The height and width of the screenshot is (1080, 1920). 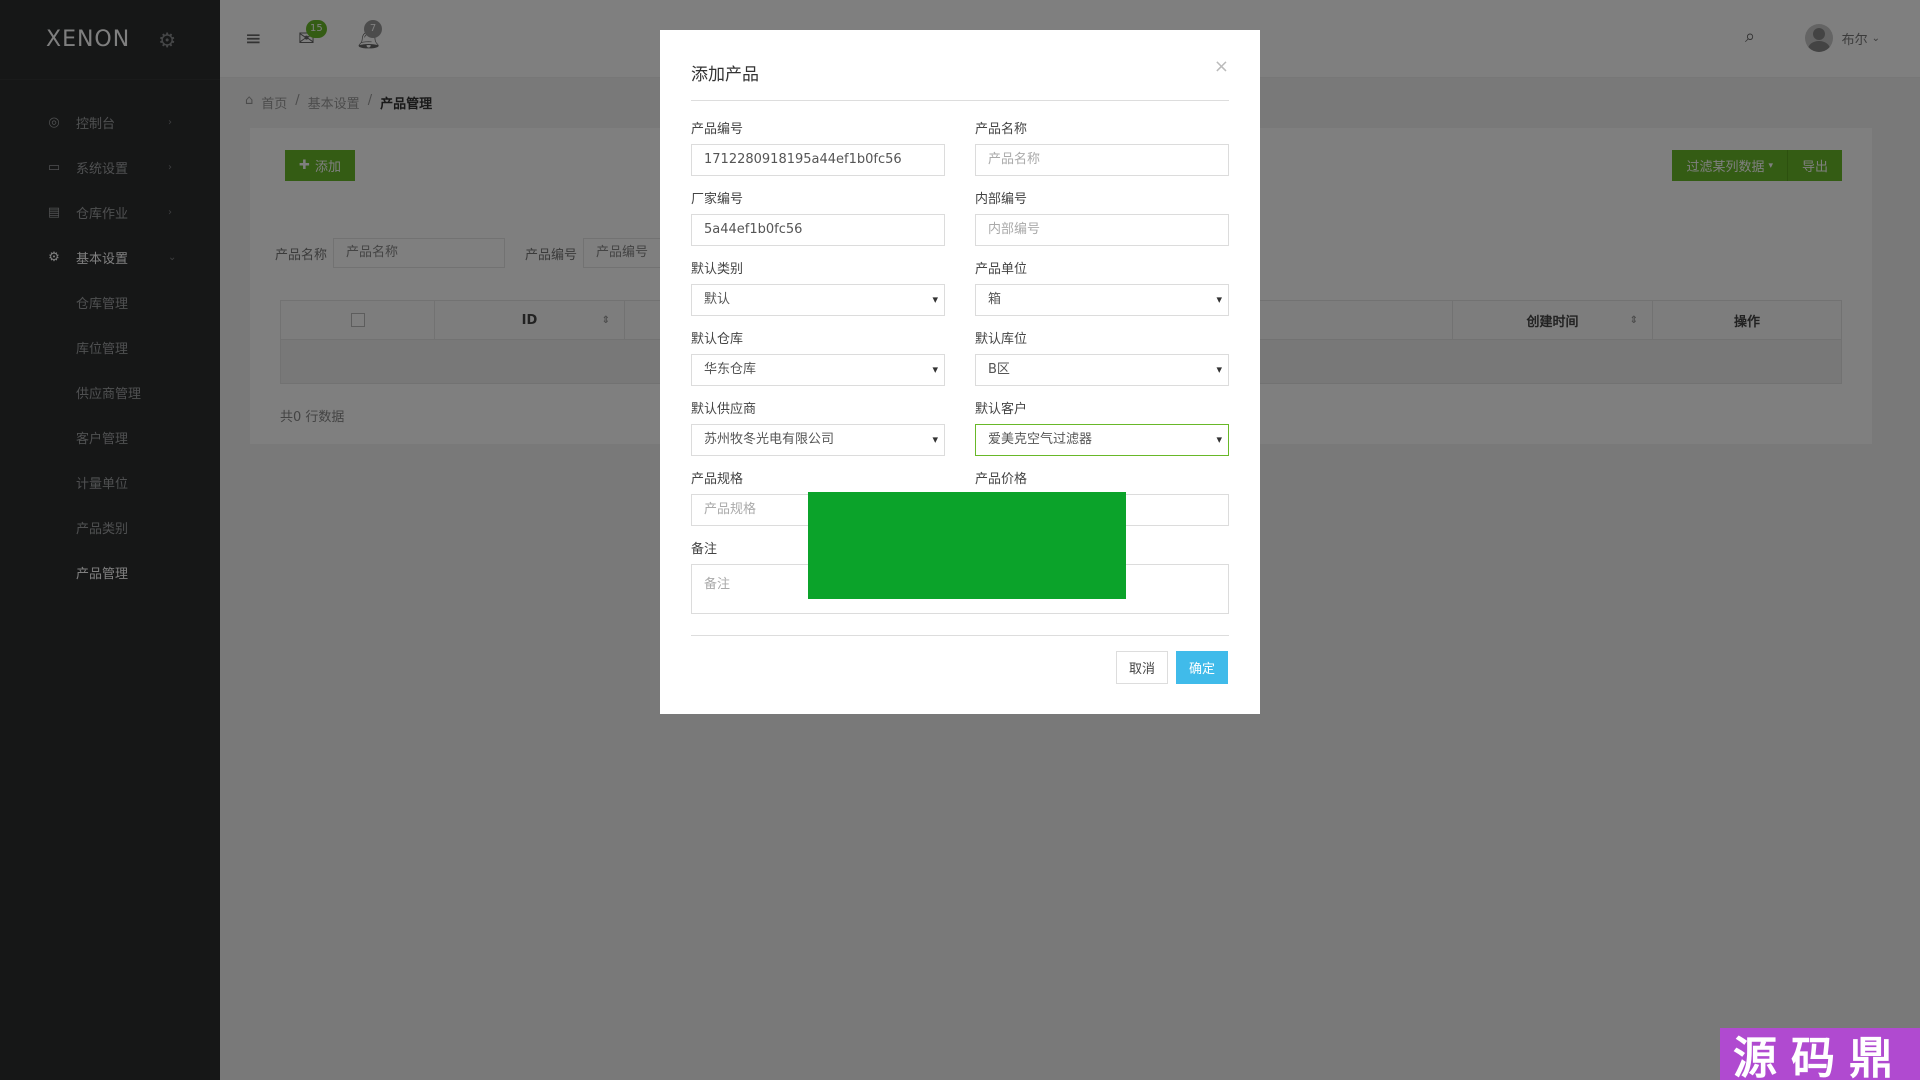 I want to click on product-unit-field: 产品单位 箱, so click(x=1102, y=289).